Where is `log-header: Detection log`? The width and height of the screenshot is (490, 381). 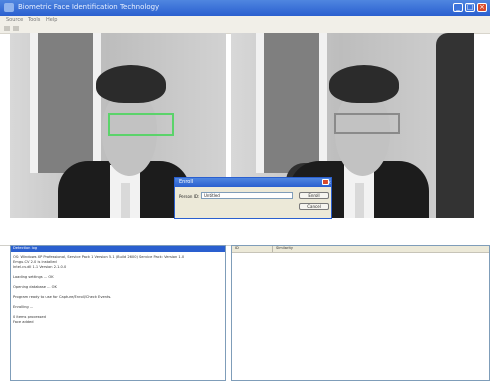
log-header: Detection log is located at coordinates (118, 249).